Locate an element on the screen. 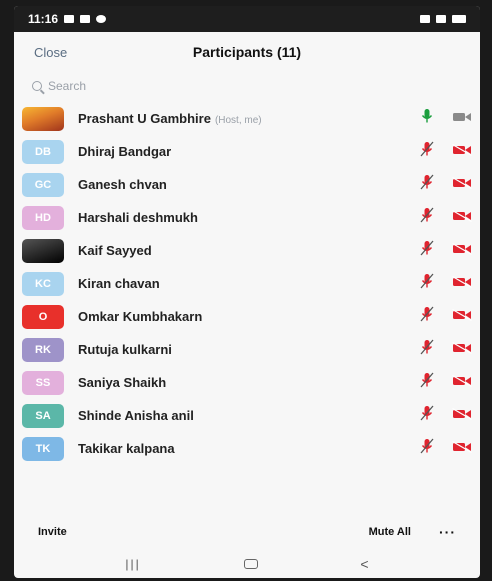 The width and height of the screenshot is (492, 581). status-time: 11:16 is located at coordinates (43, 19).